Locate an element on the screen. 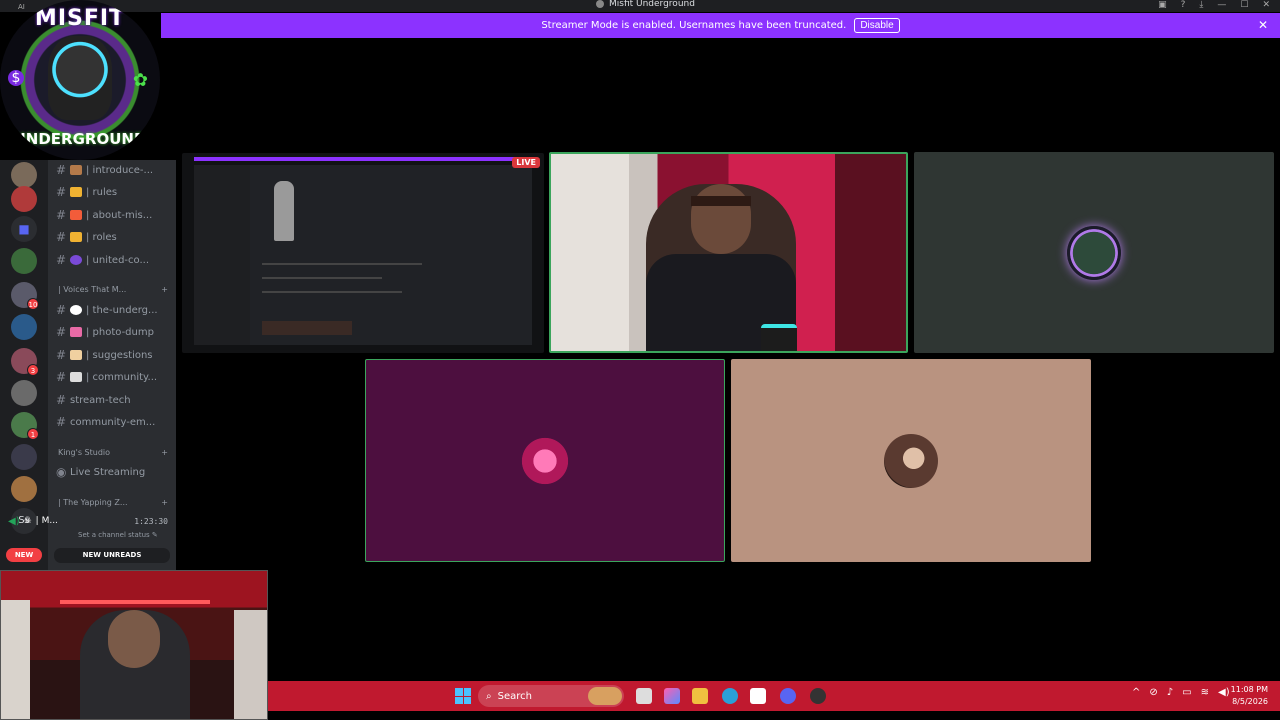  category-yapping-zone: | The Yapping Z... + is located at coordinates (113, 502).